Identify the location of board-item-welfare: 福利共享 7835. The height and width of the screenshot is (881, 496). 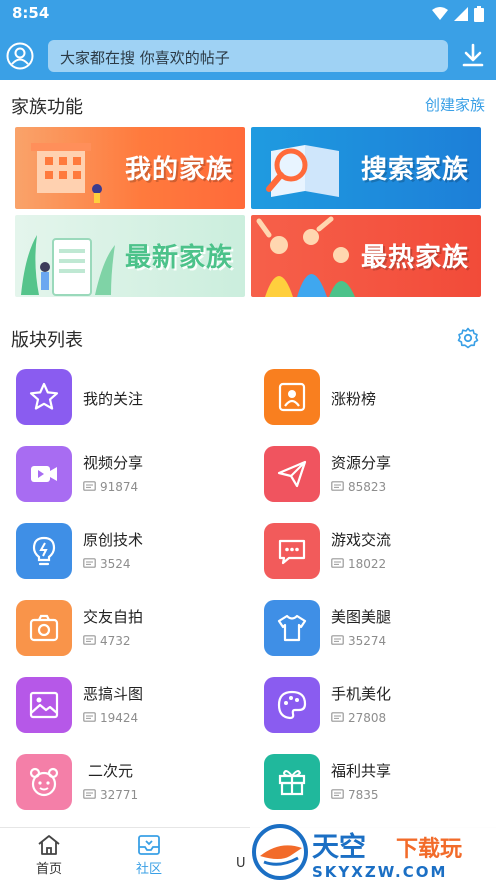
(379, 784).